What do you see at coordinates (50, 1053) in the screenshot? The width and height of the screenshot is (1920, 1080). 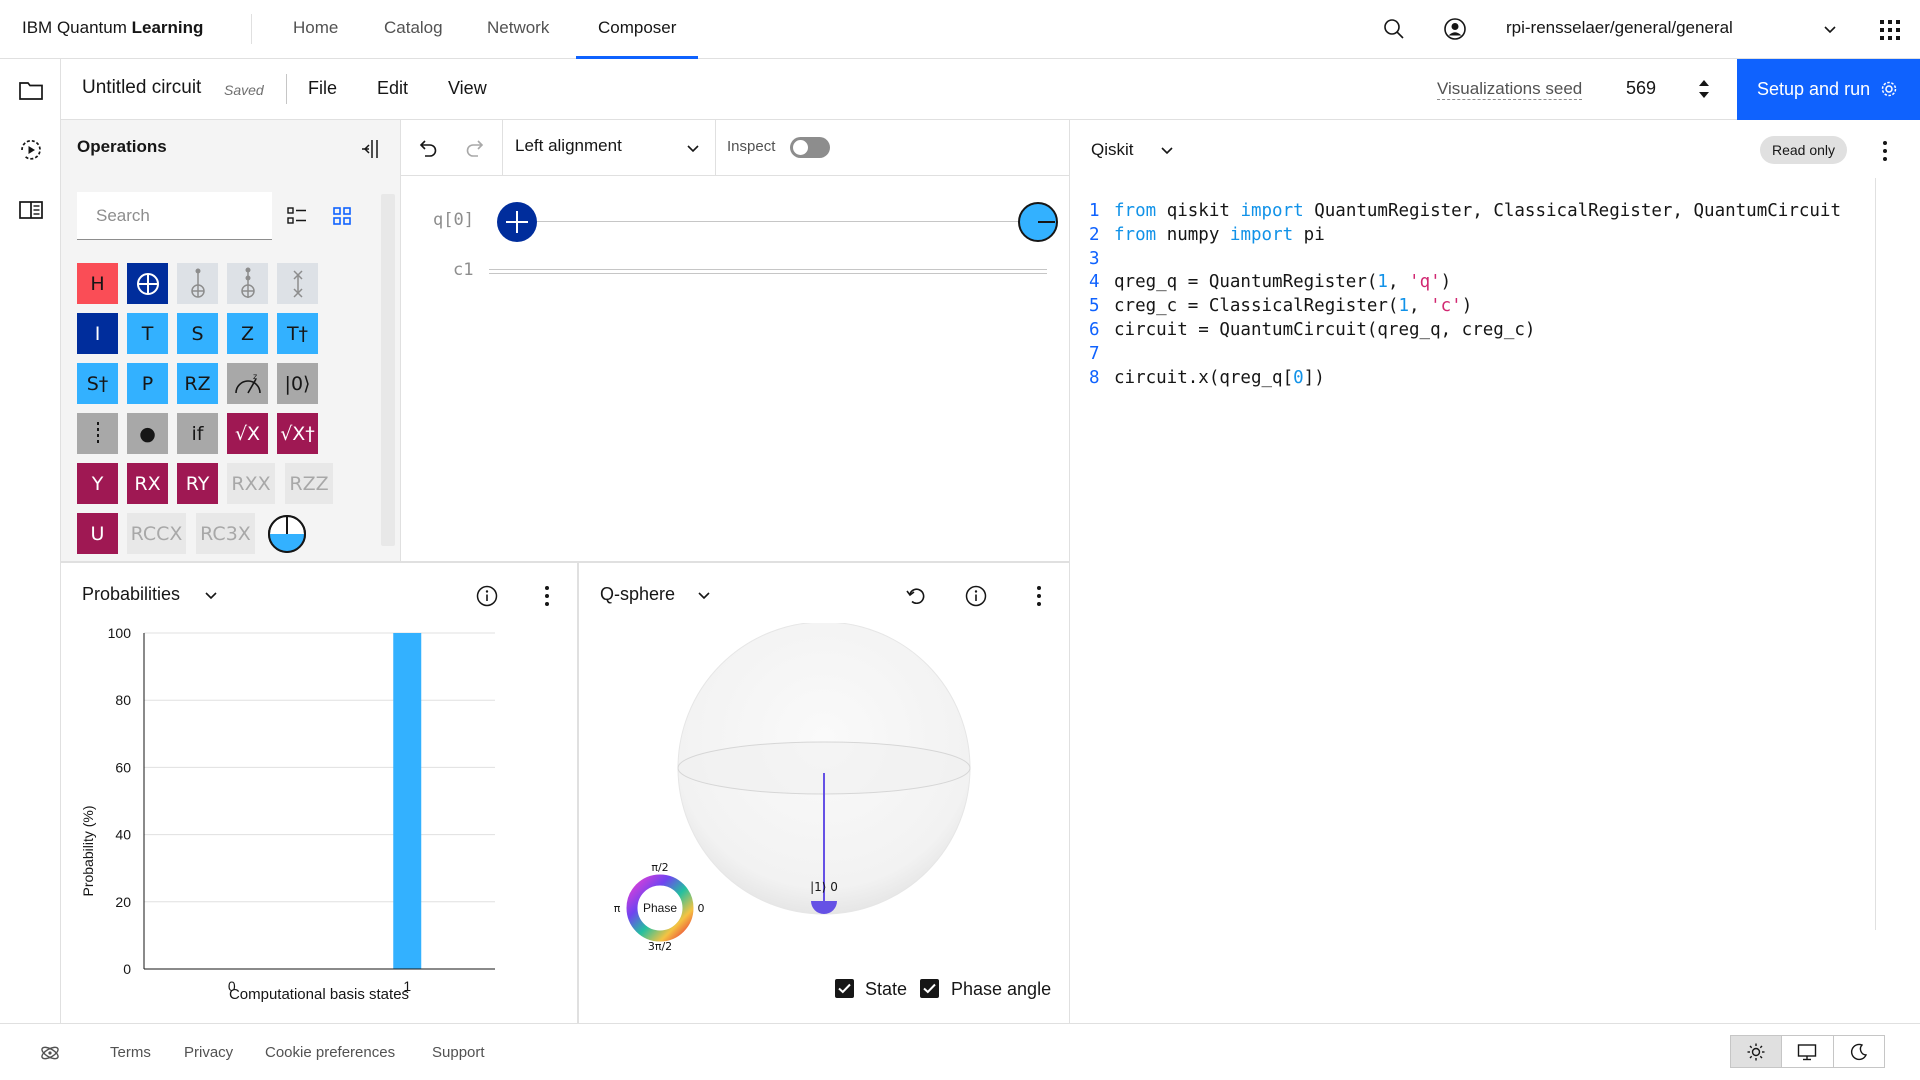 I see `quantum-logo-icon` at bounding box center [50, 1053].